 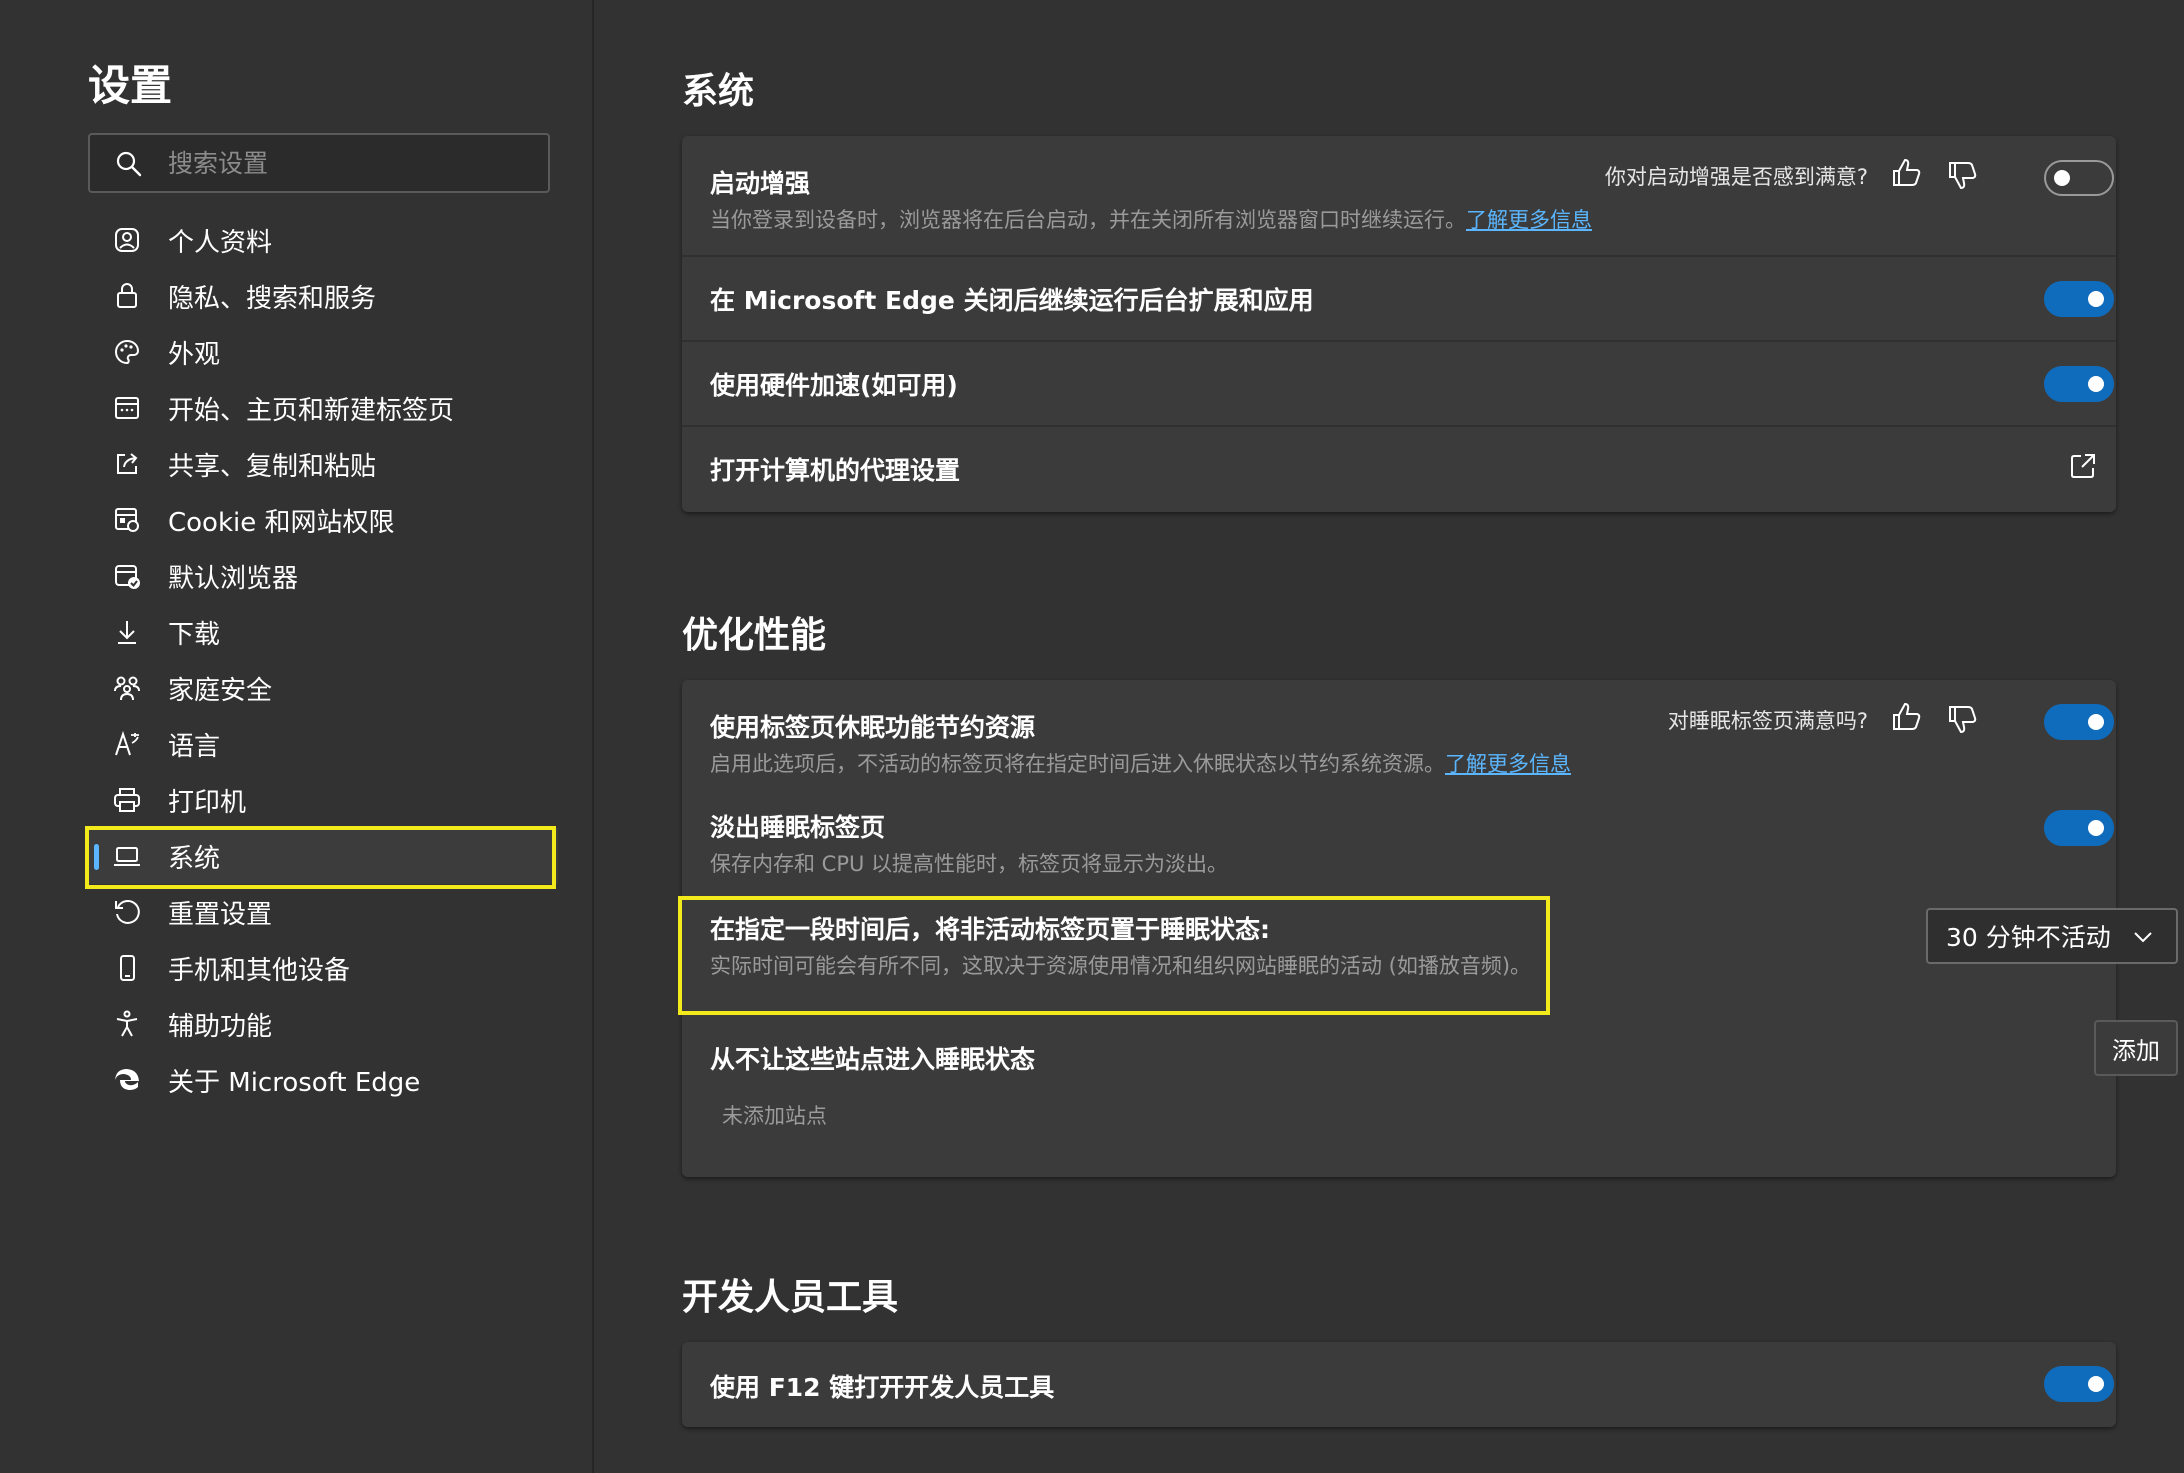 What do you see at coordinates (127, 856) in the screenshot?
I see `laptop-icon` at bounding box center [127, 856].